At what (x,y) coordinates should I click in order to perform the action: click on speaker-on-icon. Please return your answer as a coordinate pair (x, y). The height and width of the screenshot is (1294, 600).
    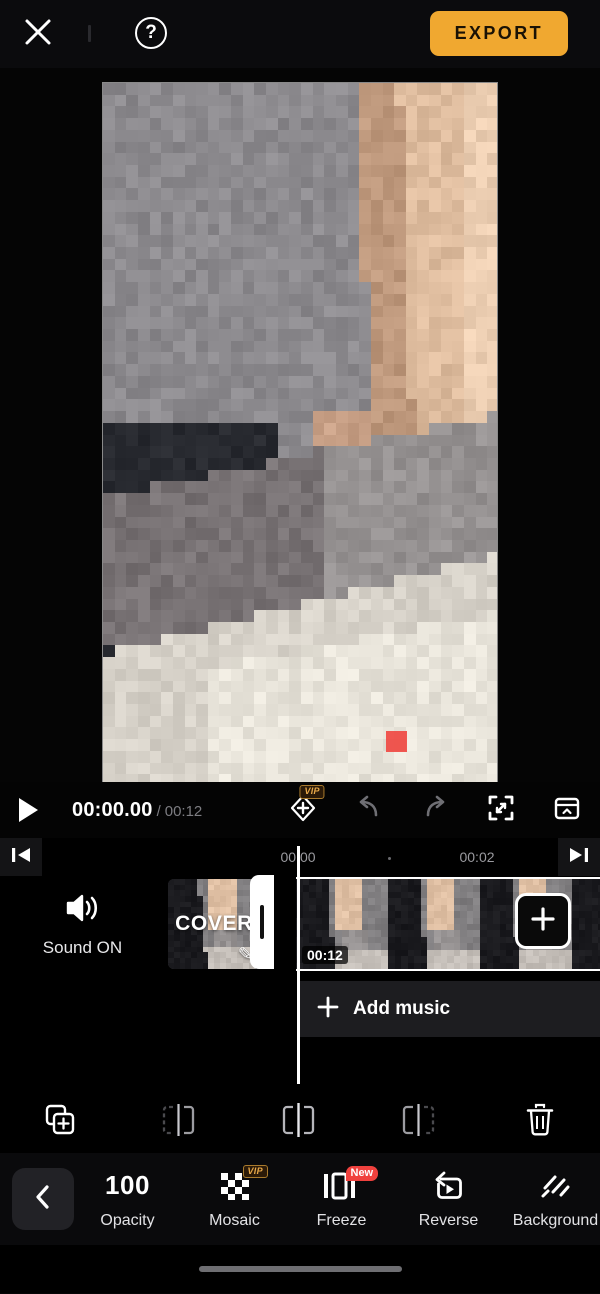
    Looking at the image, I should click on (83, 910).